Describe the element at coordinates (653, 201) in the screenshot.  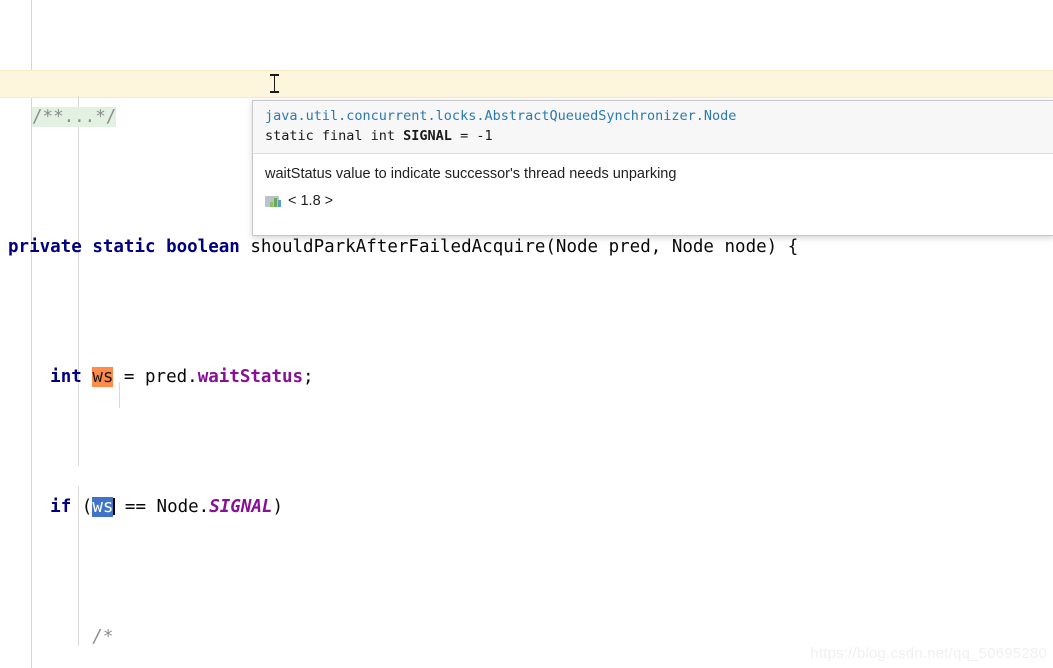
I see `tooltip-source-row: < 1.8 >` at that location.